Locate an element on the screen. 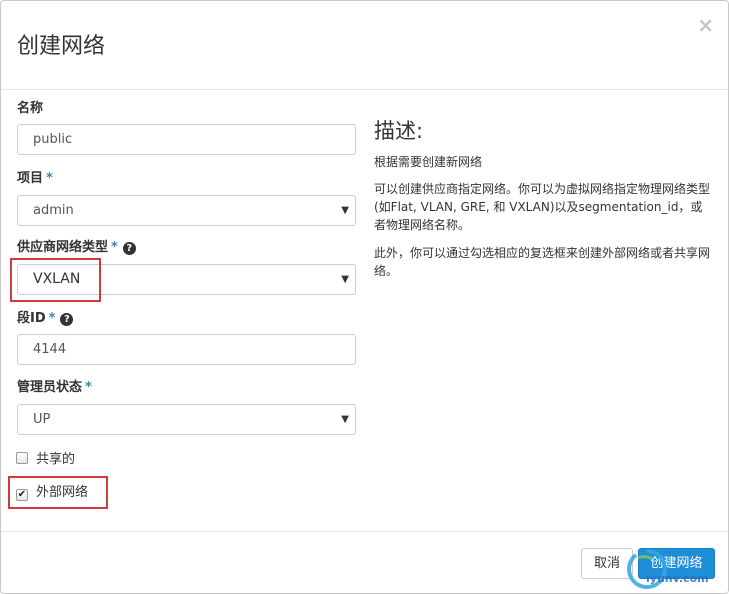 The image size is (729, 594). create-network-button: 创建网络 is located at coordinates (676, 563).